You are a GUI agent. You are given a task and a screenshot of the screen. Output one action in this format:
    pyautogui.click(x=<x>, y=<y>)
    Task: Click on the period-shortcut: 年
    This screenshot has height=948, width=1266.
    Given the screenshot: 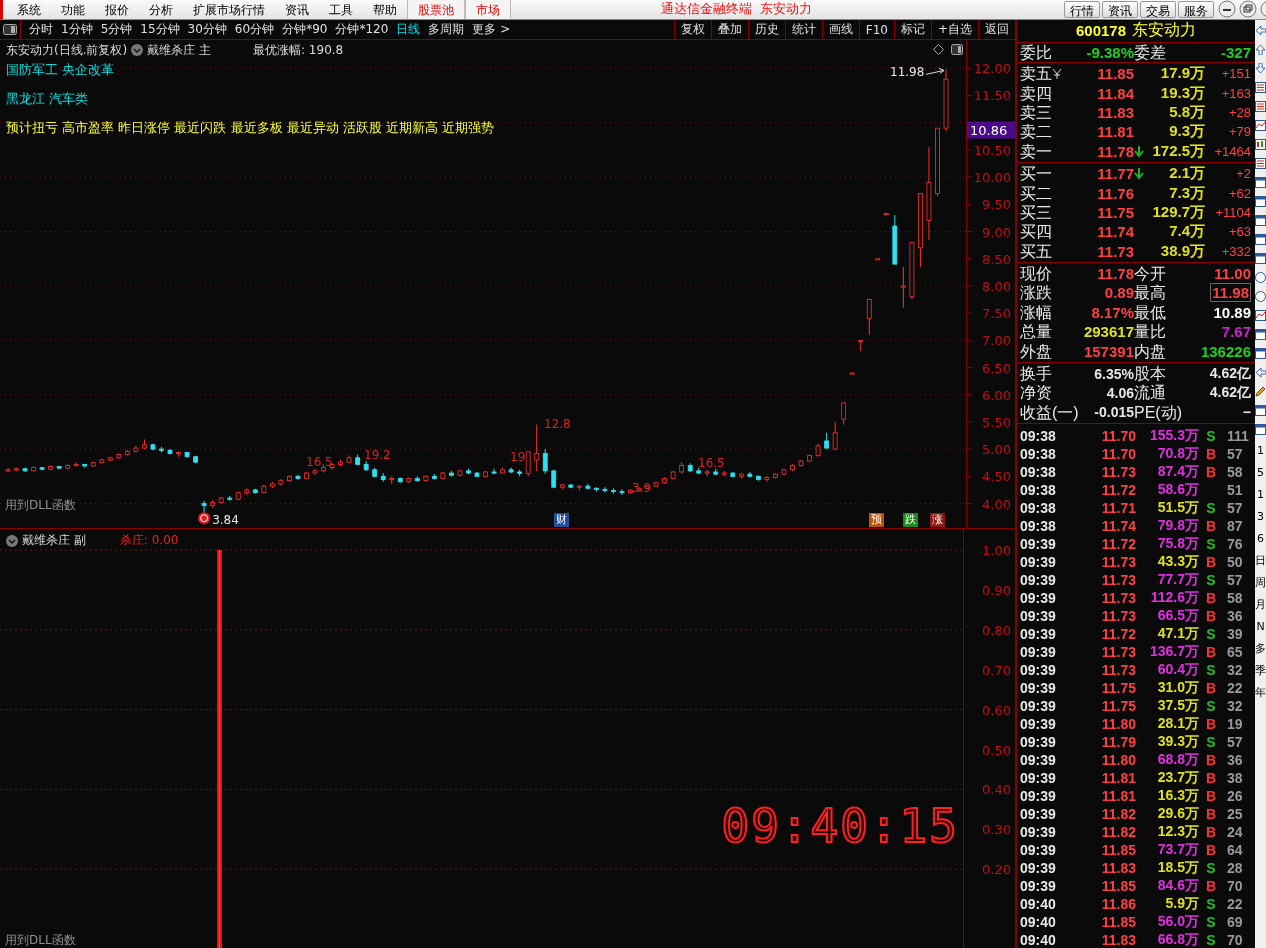 What is the action you would take?
    pyautogui.click(x=1260, y=693)
    